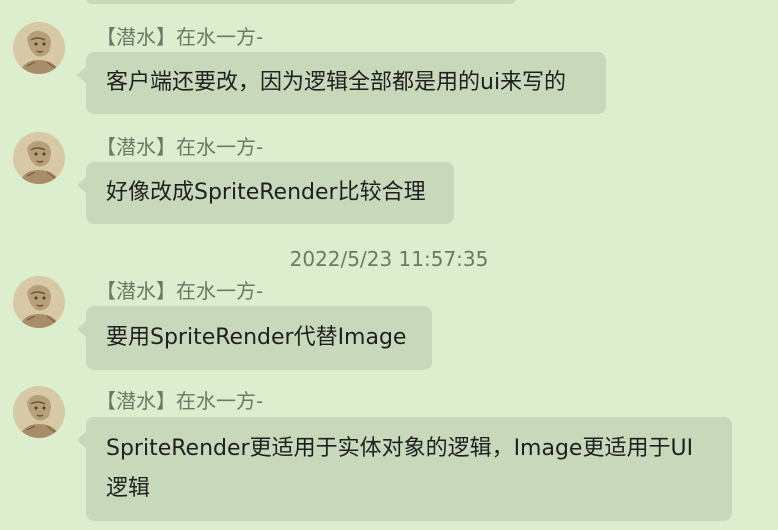 This screenshot has height=530, width=778. What do you see at coordinates (336, 82) in the screenshot?
I see `message-text: 客户端还要改，因为逻辑全部都是用的ui来写的` at bounding box center [336, 82].